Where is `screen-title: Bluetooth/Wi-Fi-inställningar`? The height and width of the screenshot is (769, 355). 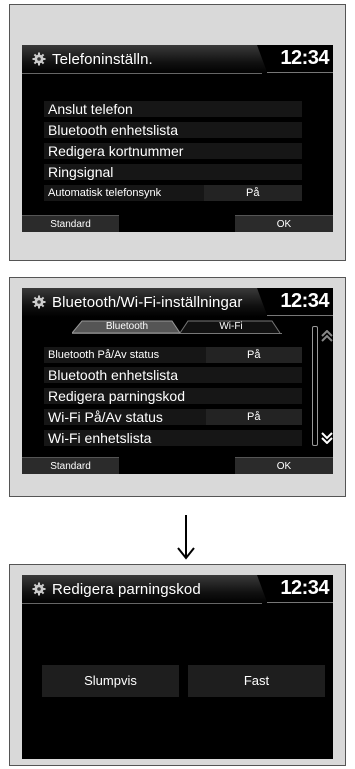
screen-title: Bluetooth/Wi-Fi-inställningar is located at coordinates (147, 302).